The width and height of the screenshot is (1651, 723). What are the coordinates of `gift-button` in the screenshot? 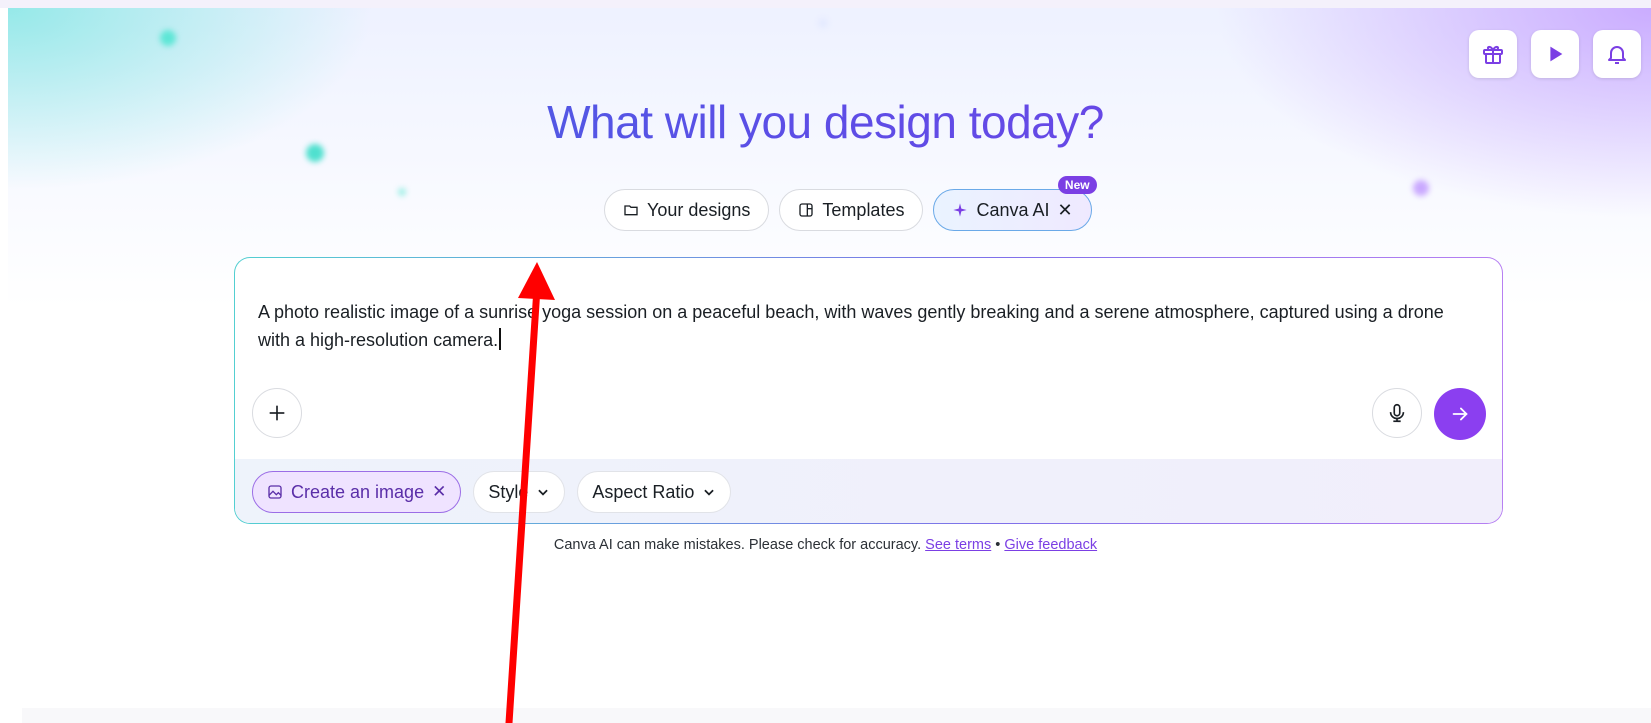 It's located at (1493, 54).